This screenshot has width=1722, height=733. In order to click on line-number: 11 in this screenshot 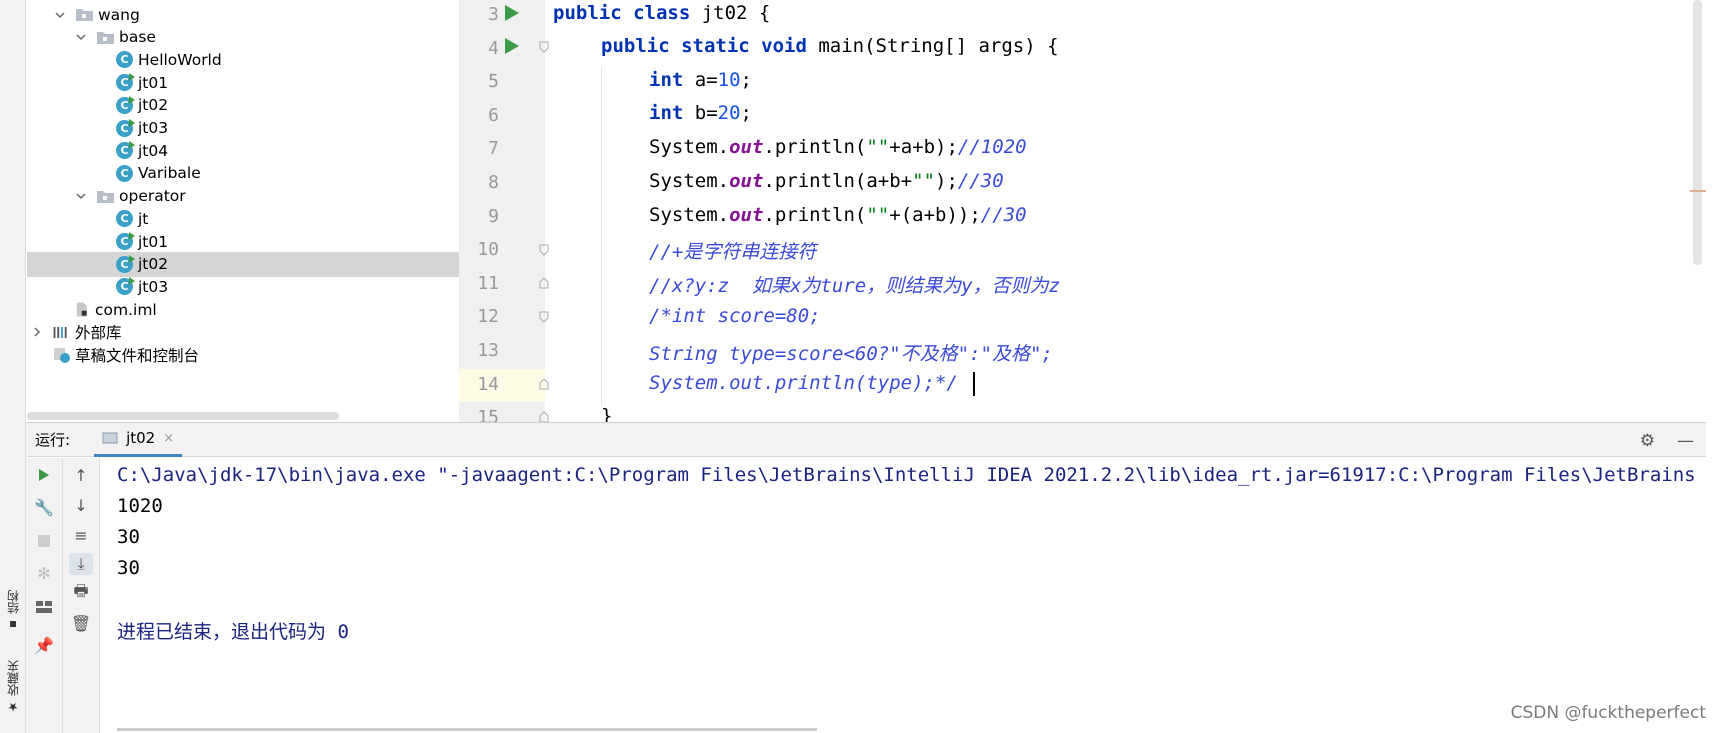, I will do `click(488, 283)`.